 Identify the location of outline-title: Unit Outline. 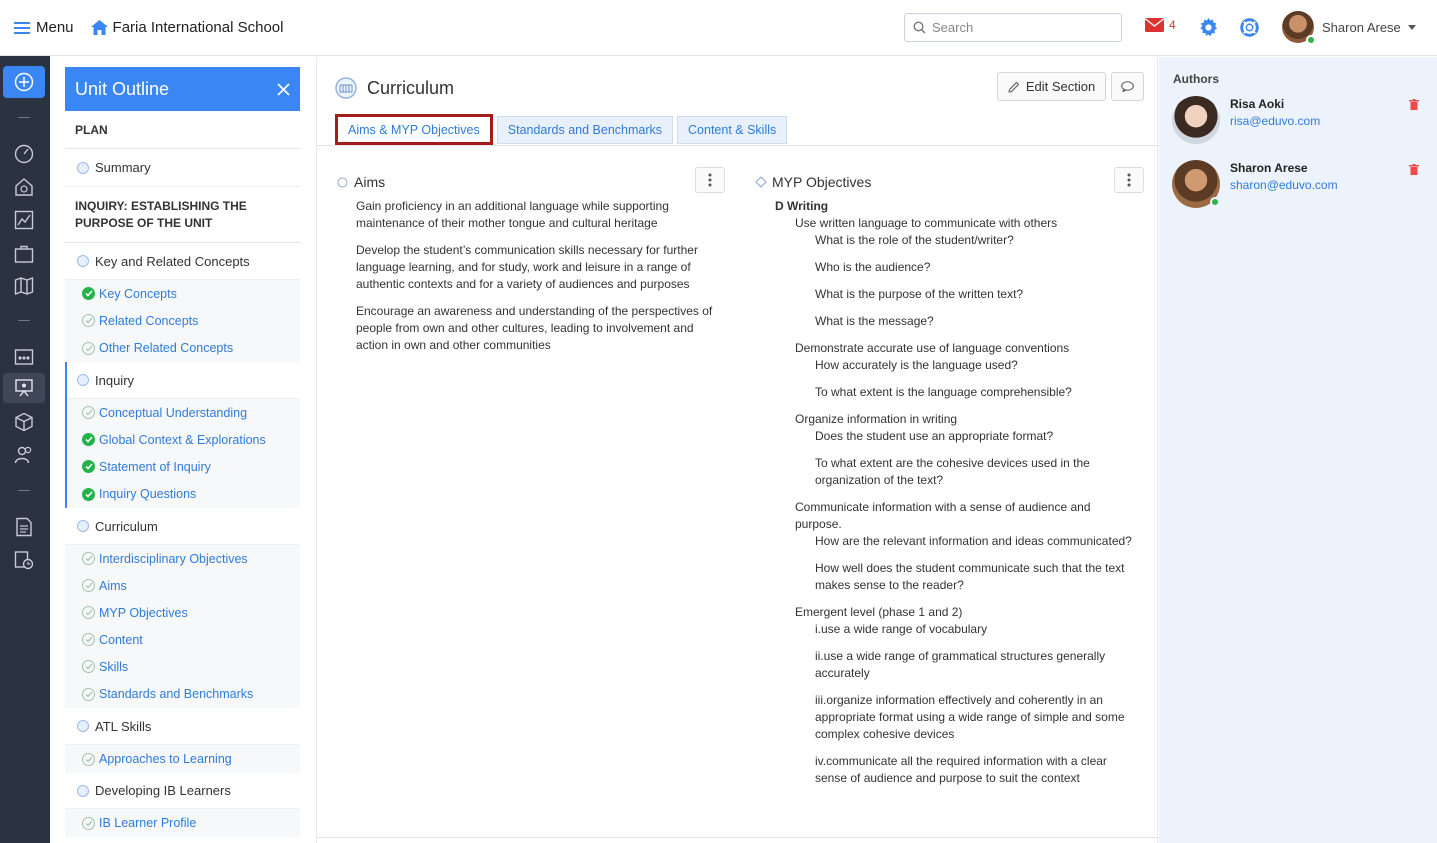
(122, 88).